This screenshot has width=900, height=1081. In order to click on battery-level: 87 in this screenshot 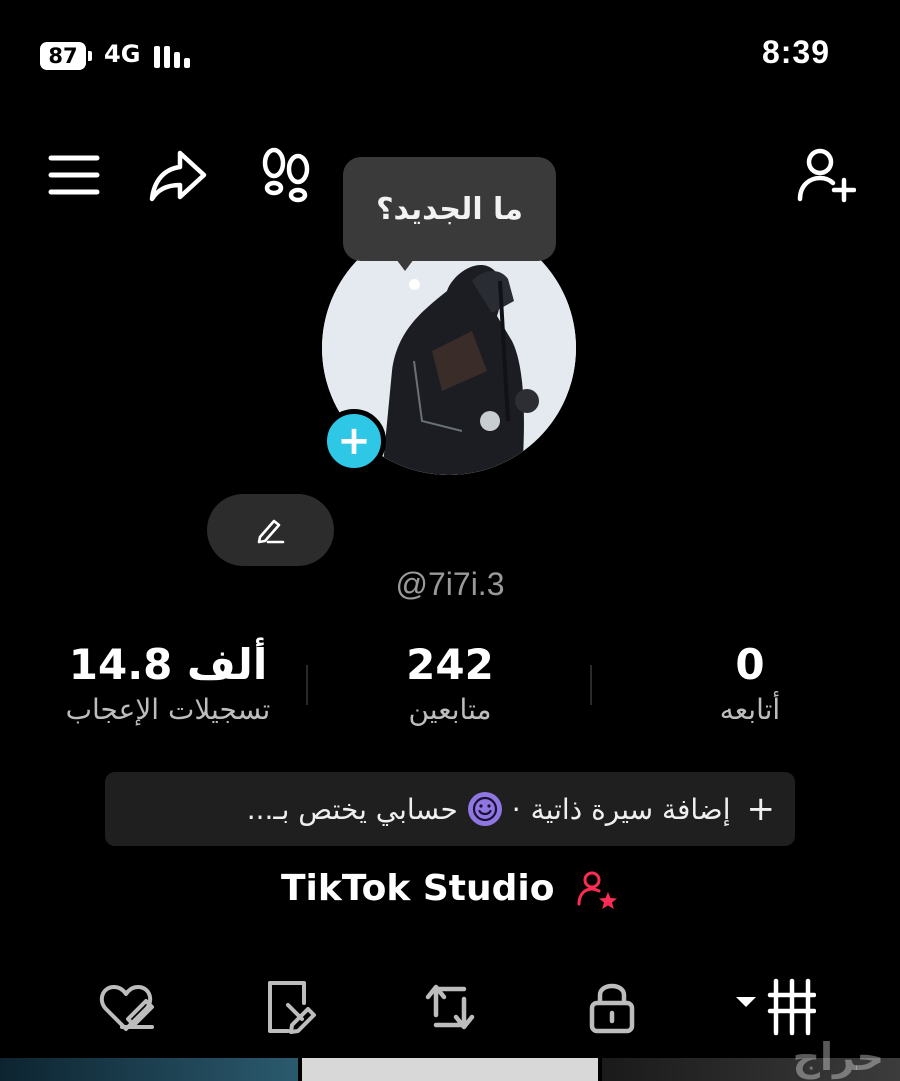, I will do `click(63, 56)`.